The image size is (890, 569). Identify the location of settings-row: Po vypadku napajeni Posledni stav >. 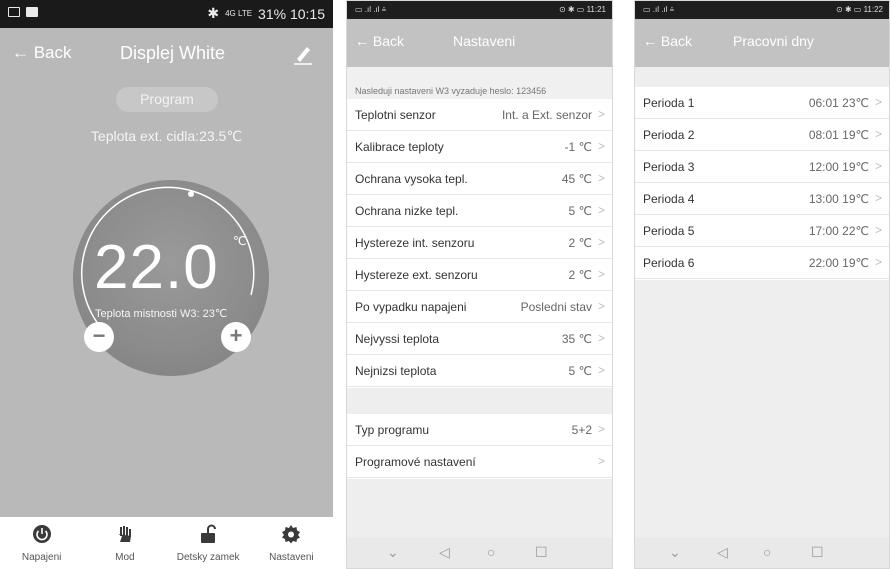
(479, 307).